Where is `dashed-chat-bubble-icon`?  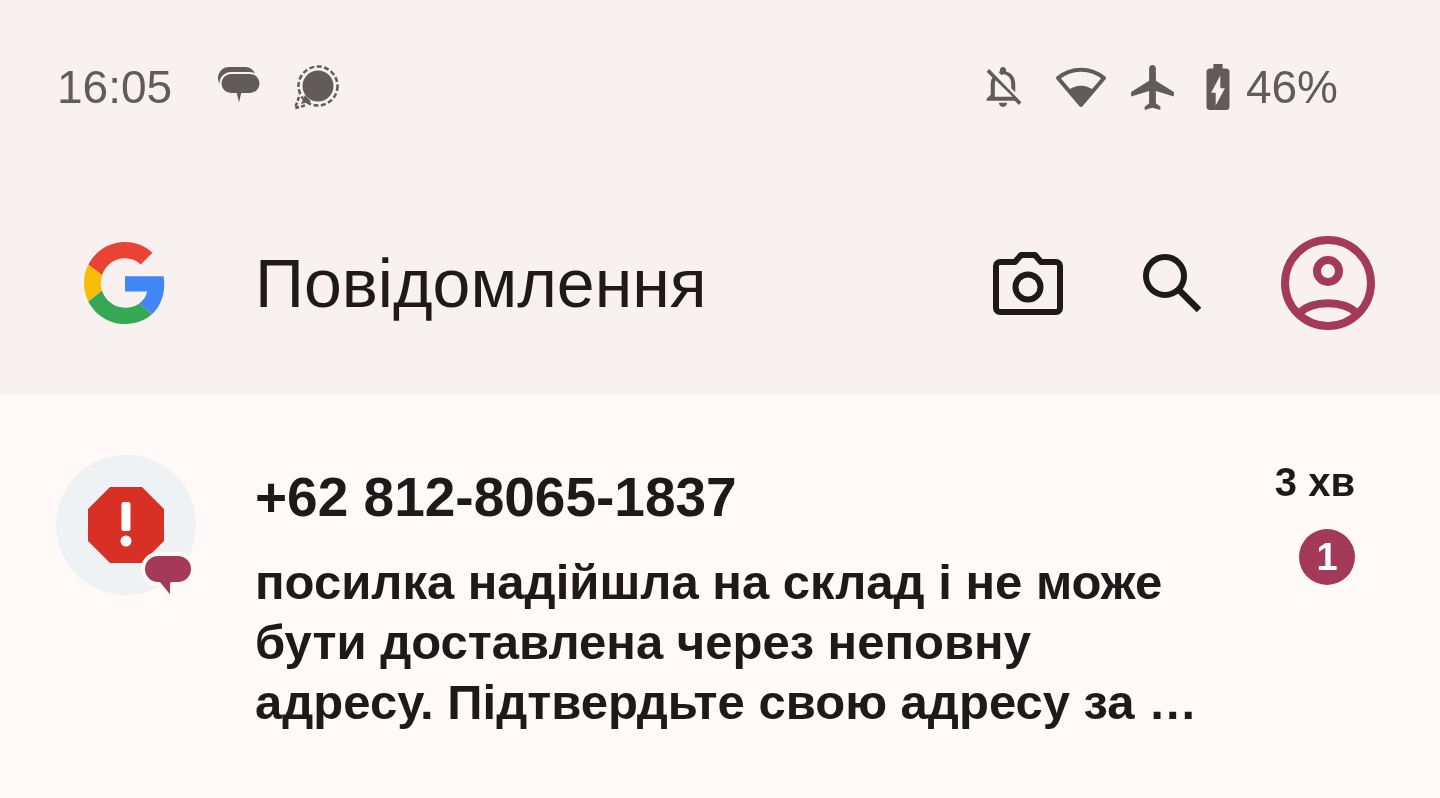 dashed-chat-bubble-icon is located at coordinates (316, 87).